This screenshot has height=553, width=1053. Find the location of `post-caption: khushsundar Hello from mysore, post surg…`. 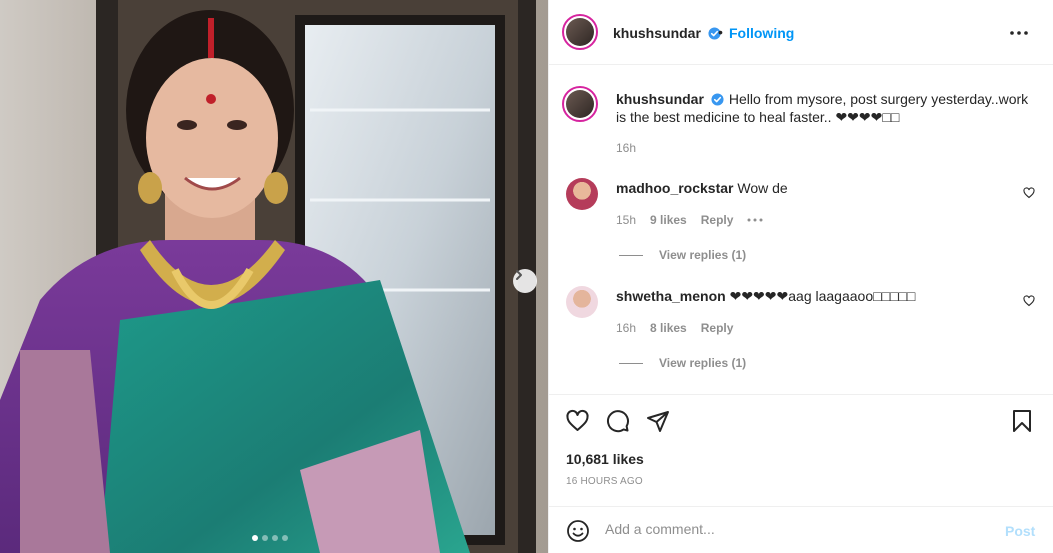

post-caption: khushsundar Hello from mysore, post surg… is located at coordinates (825, 108).